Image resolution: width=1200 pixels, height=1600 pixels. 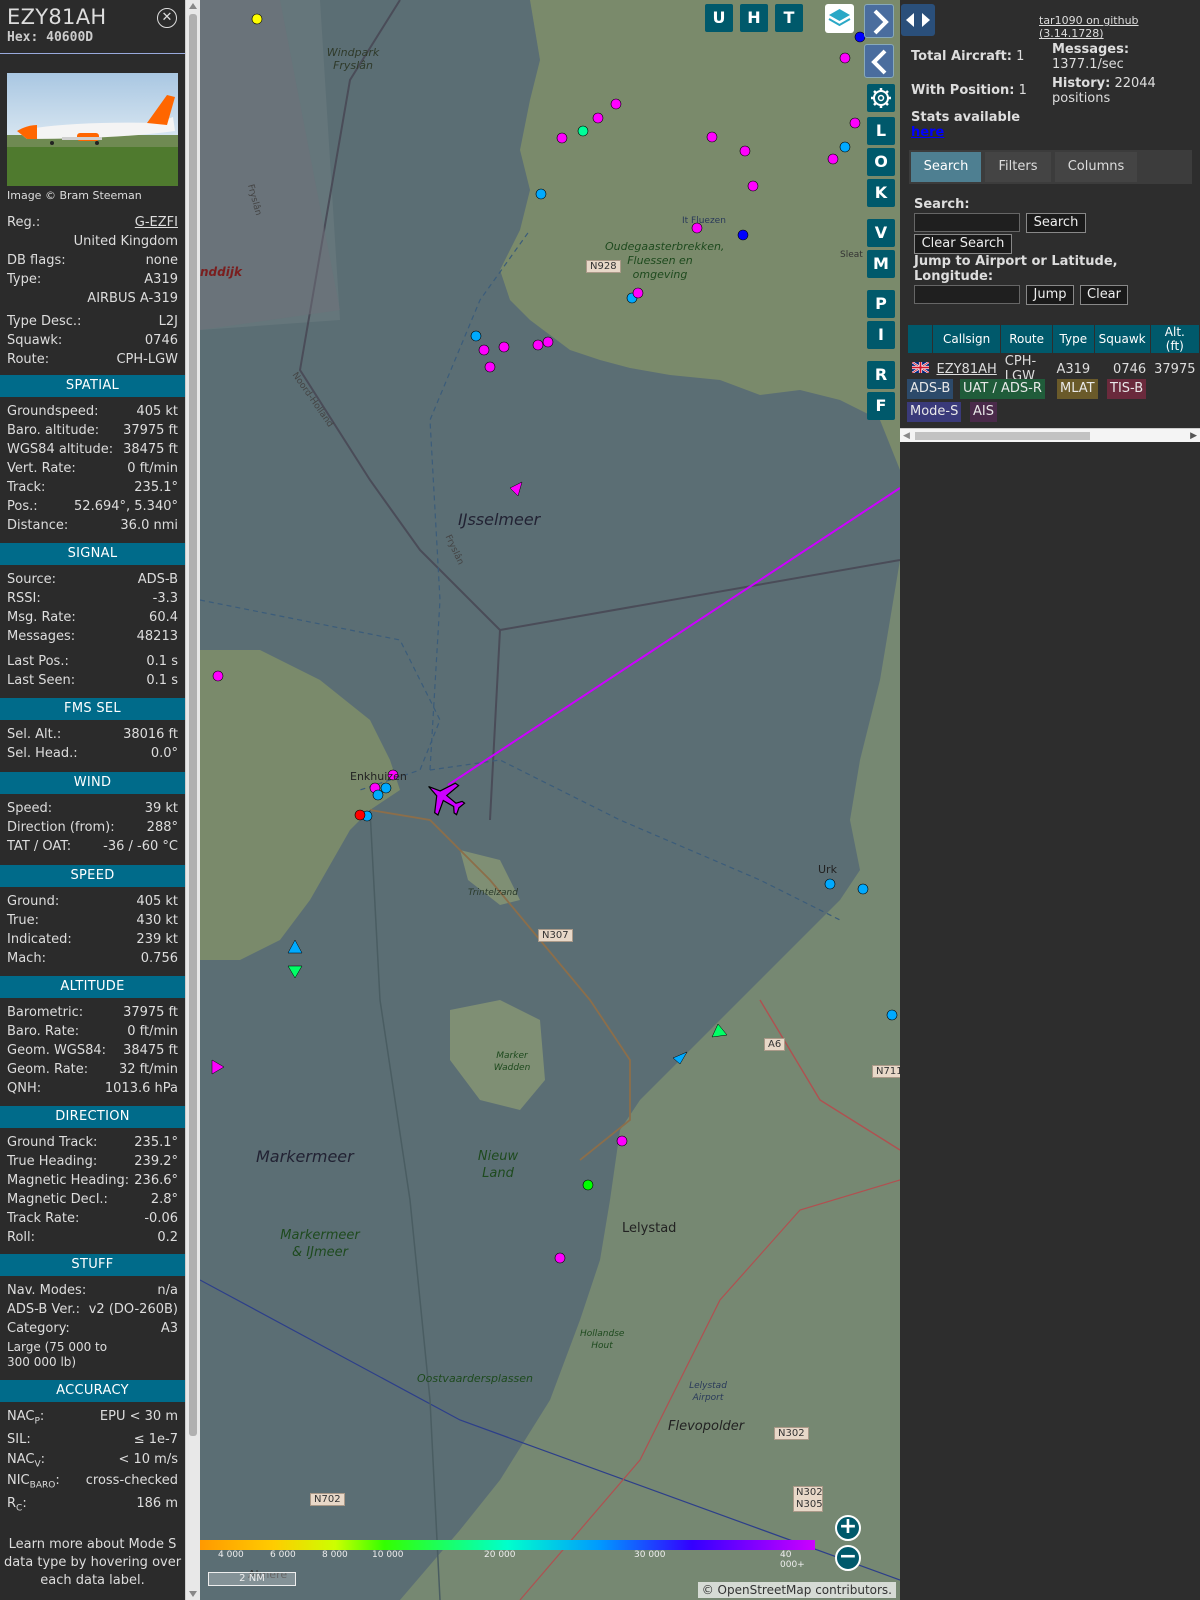 What do you see at coordinates (152, 468) in the screenshot?
I see `field-value: 0 ft/min` at bounding box center [152, 468].